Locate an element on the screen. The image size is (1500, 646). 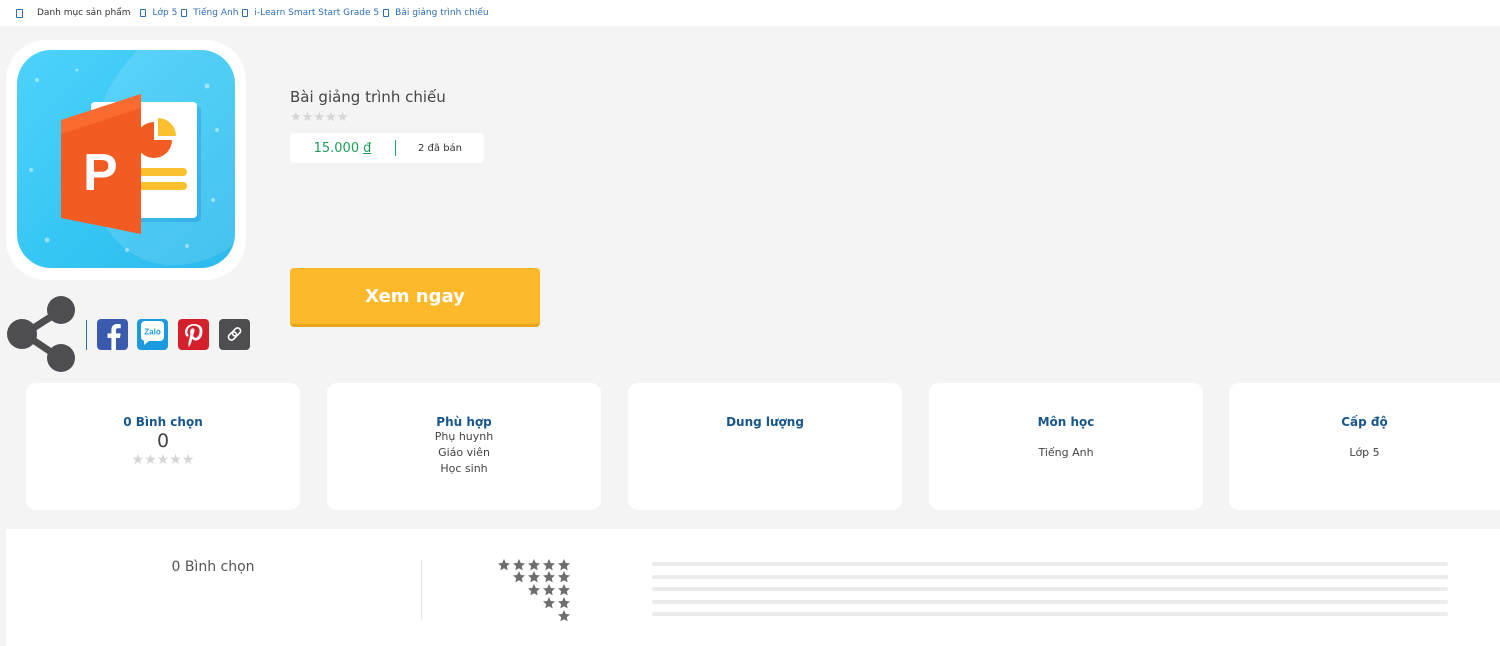
copy-link-icon is located at coordinates (234, 334).